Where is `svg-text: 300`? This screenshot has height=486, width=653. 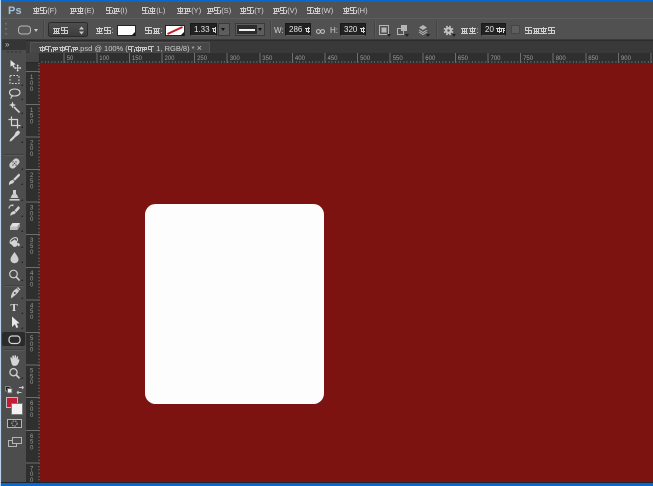 svg-text: 300 is located at coordinates (235, 59).